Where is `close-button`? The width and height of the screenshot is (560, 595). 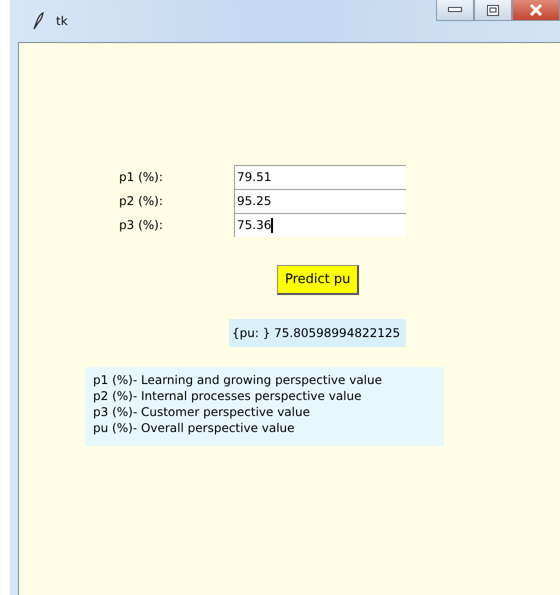
close-button is located at coordinates (536, 10).